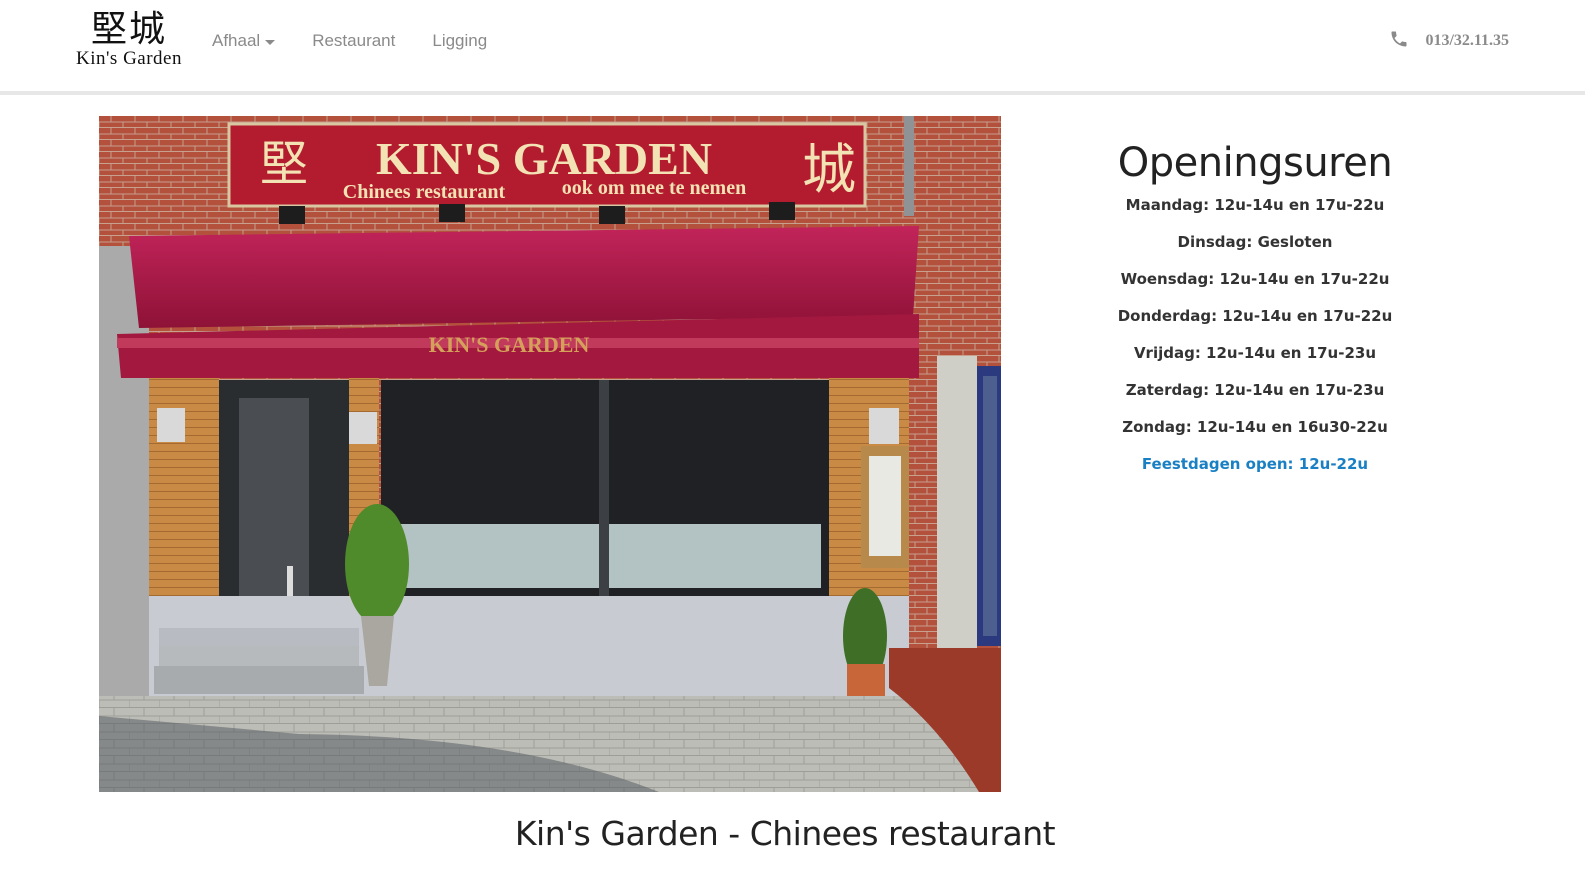 The width and height of the screenshot is (1585, 891). Describe the element at coordinates (236, 40) in the screenshot. I see `nav-item-label: Afhaal` at that location.